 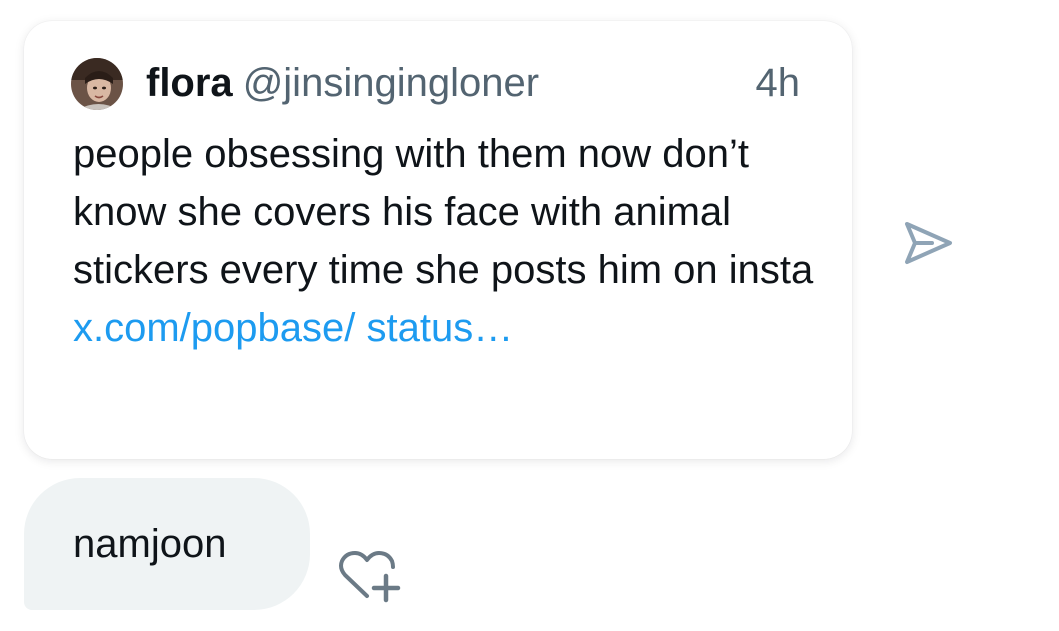 I want to click on message-bubble: namjoon, so click(x=167, y=544).